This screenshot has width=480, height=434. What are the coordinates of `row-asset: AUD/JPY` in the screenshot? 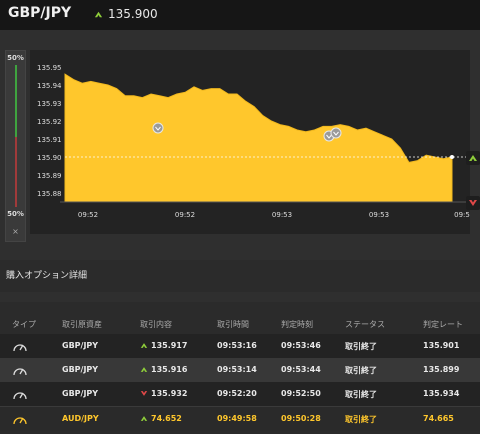 It's located at (80, 418).